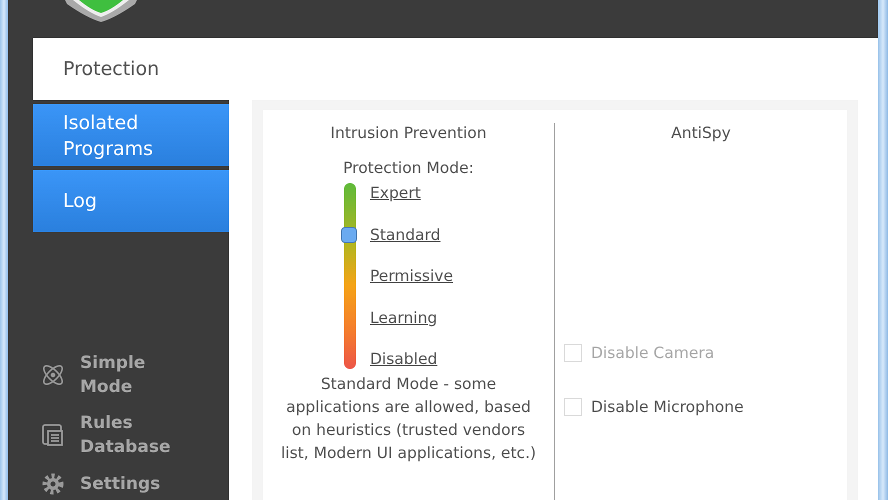 The height and width of the screenshot is (500, 888). Describe the element at coordinates (53, 484) in the screenshot. I see `settings-icon` at that location.